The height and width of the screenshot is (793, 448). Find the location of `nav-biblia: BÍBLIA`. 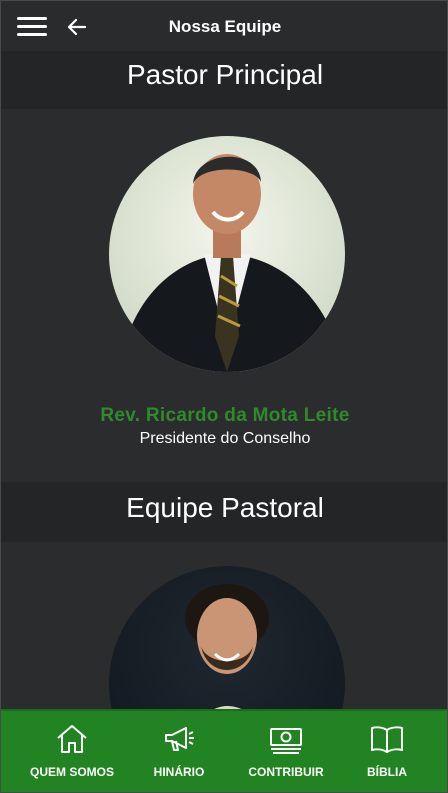

nav-biblia: BÍBLIA is located at coordinates (387, 751).